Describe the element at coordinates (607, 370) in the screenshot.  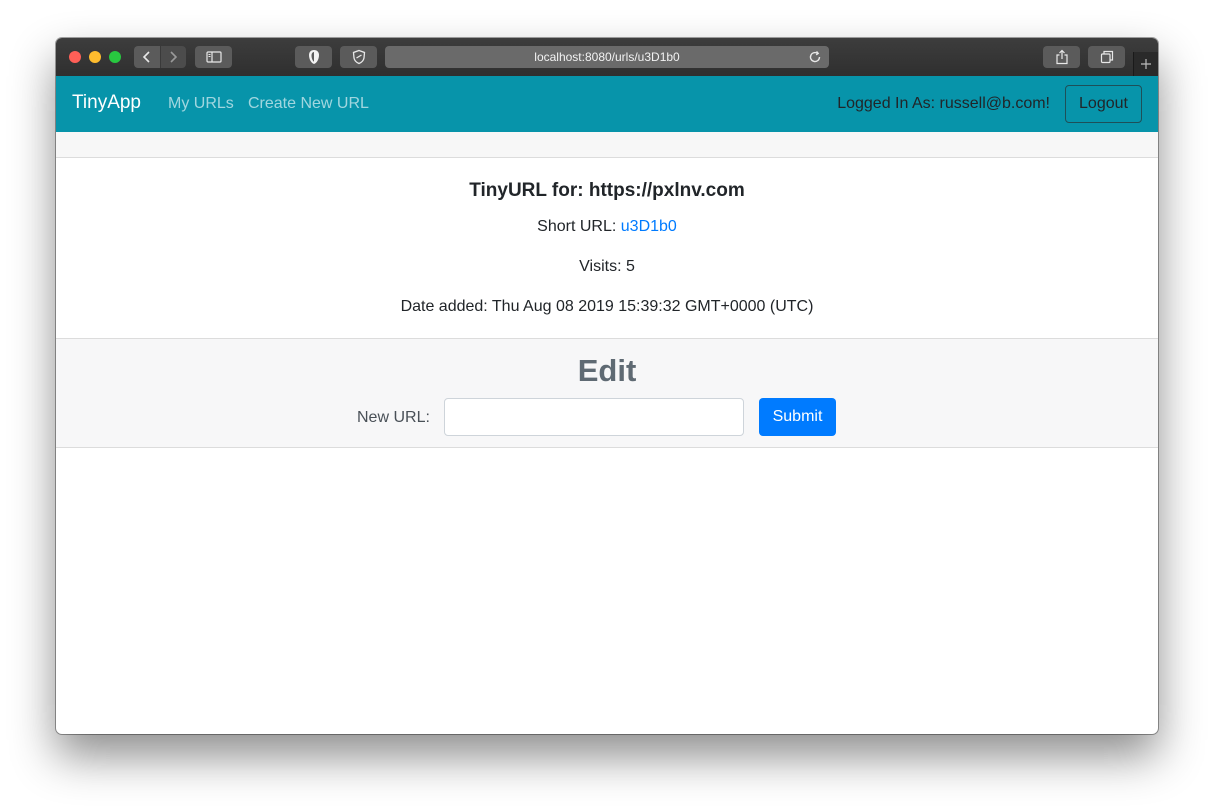
I see `edit-heading: Edit` at that location.